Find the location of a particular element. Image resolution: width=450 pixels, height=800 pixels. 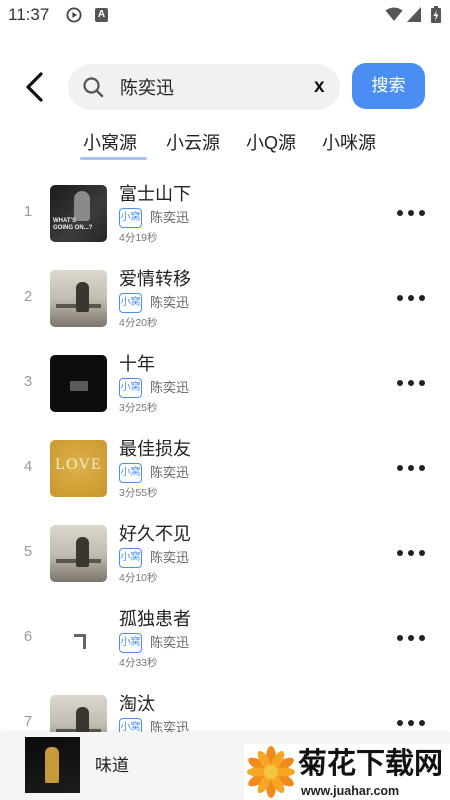

player-album-cover is located at coordinates (52, 765).